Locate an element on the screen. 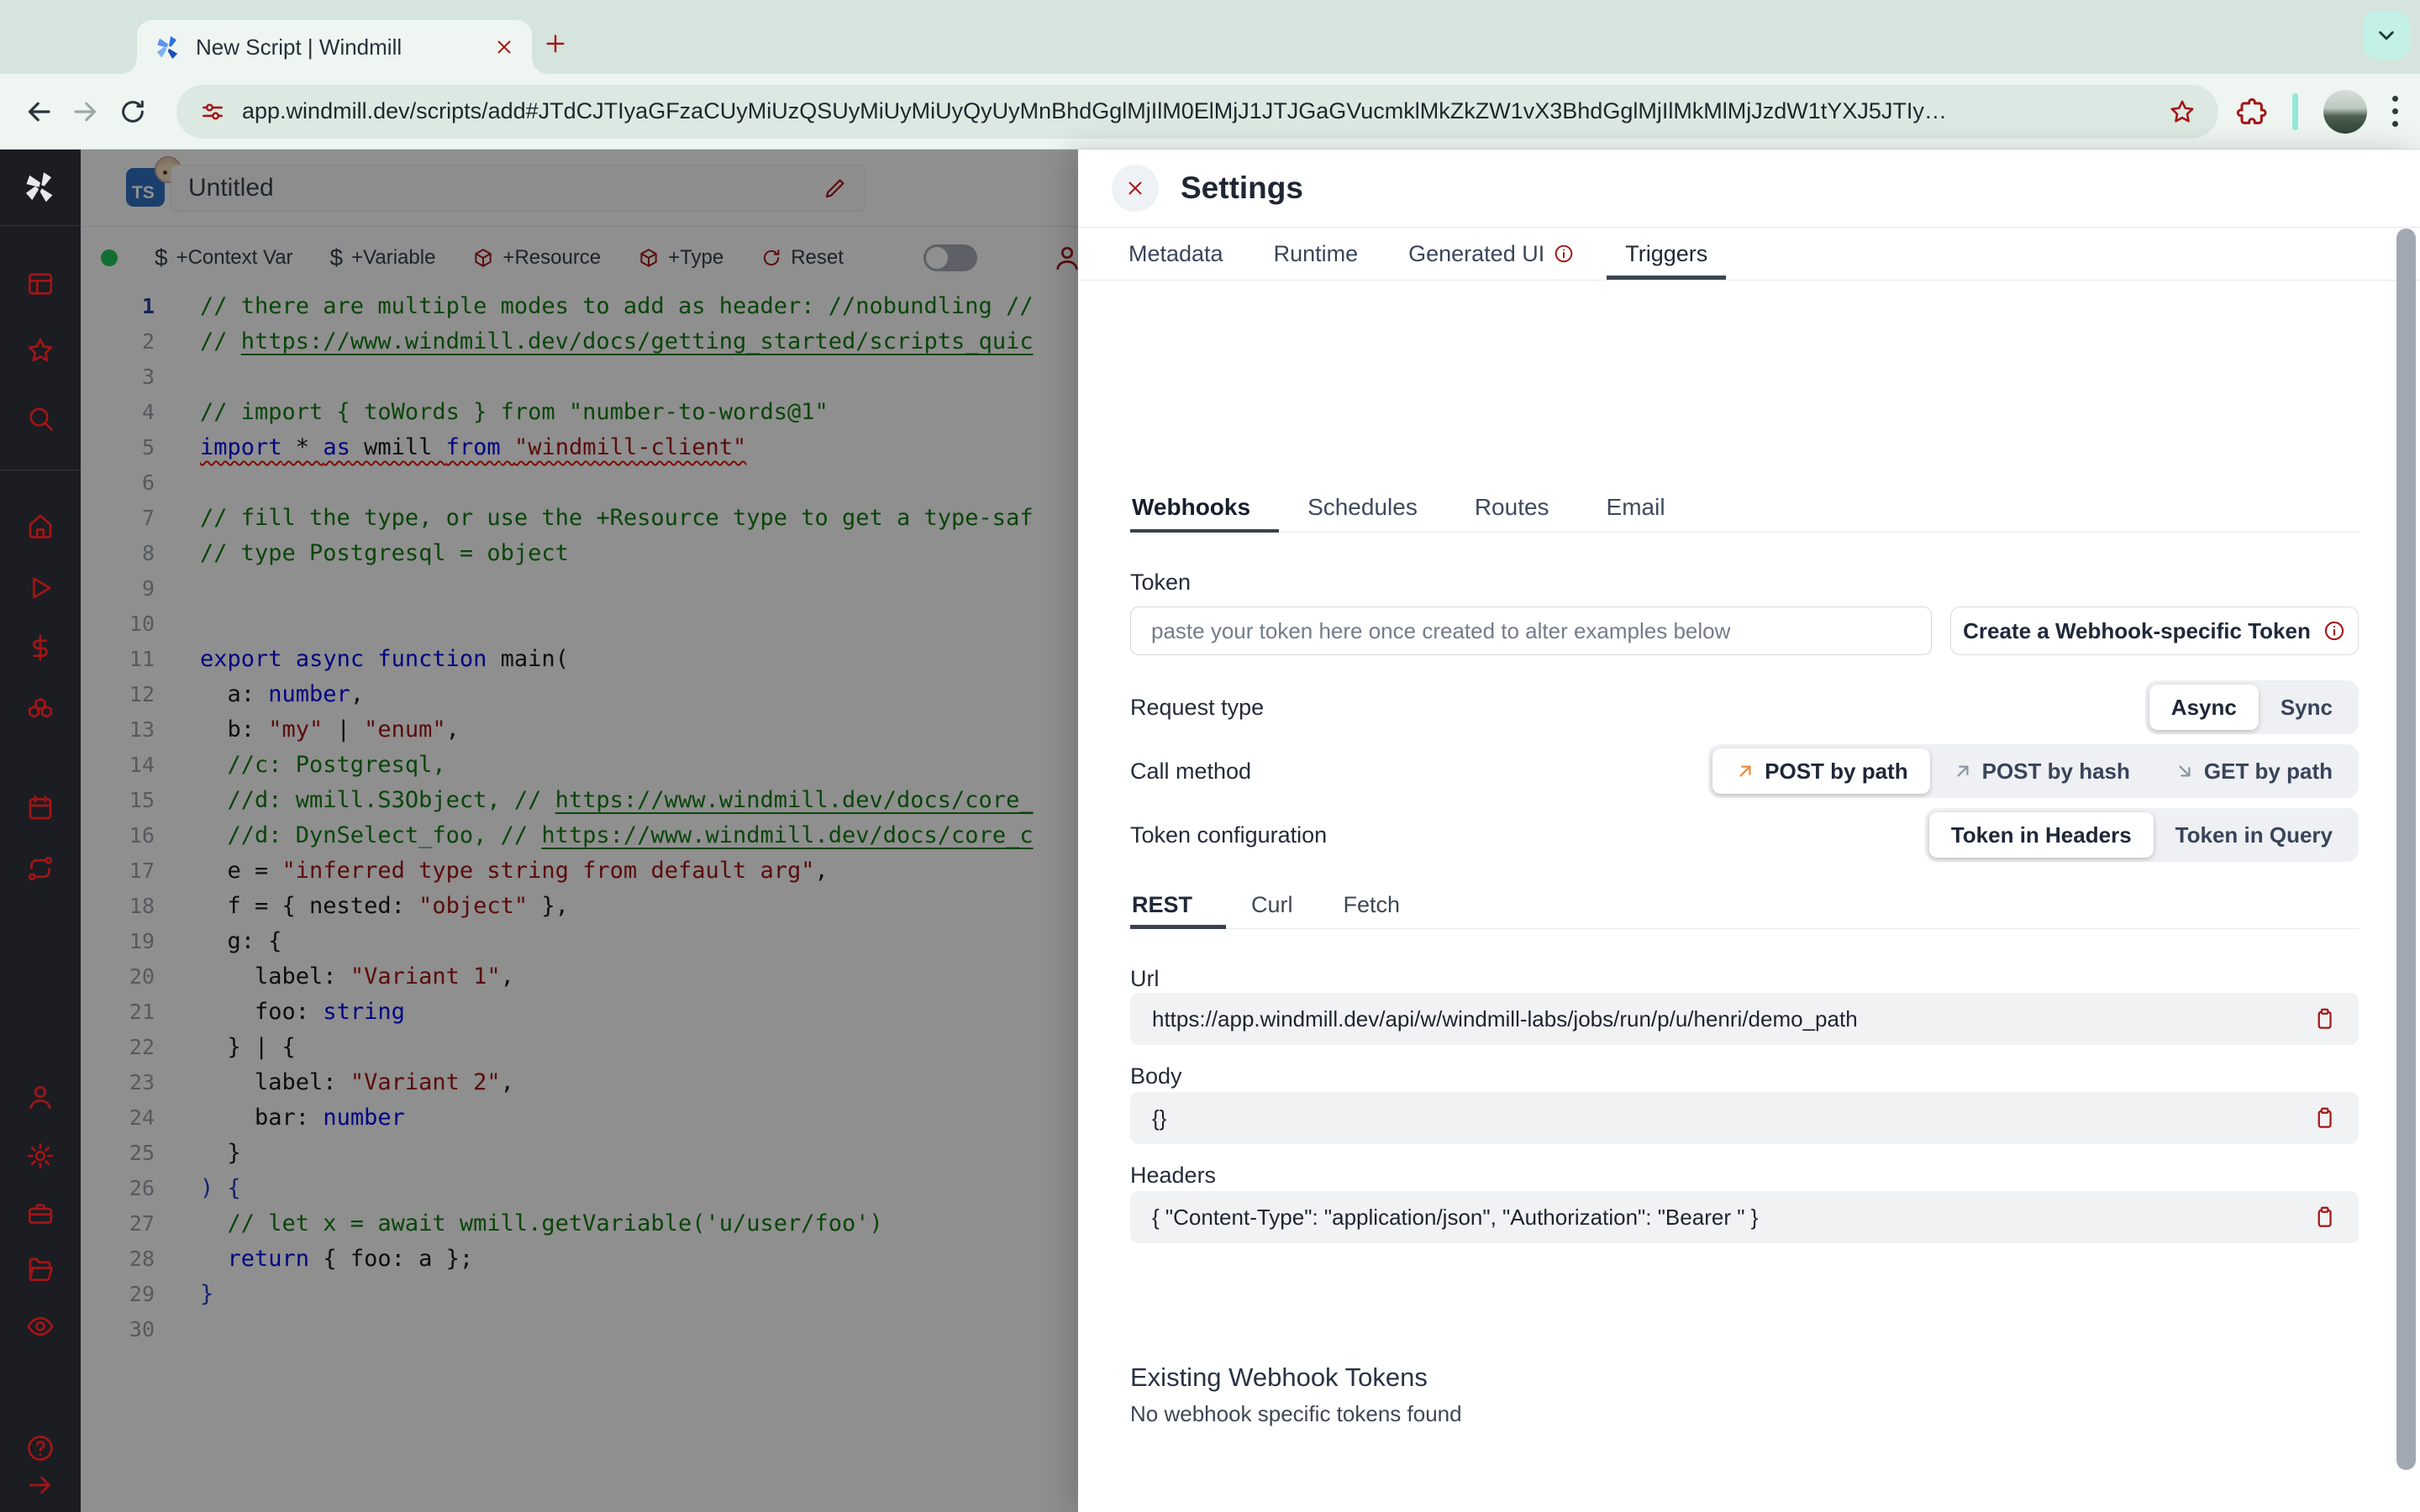 The height and width of the screenshot is (1512, 2420). code-line: g: { is located at coordinates (241, 941).